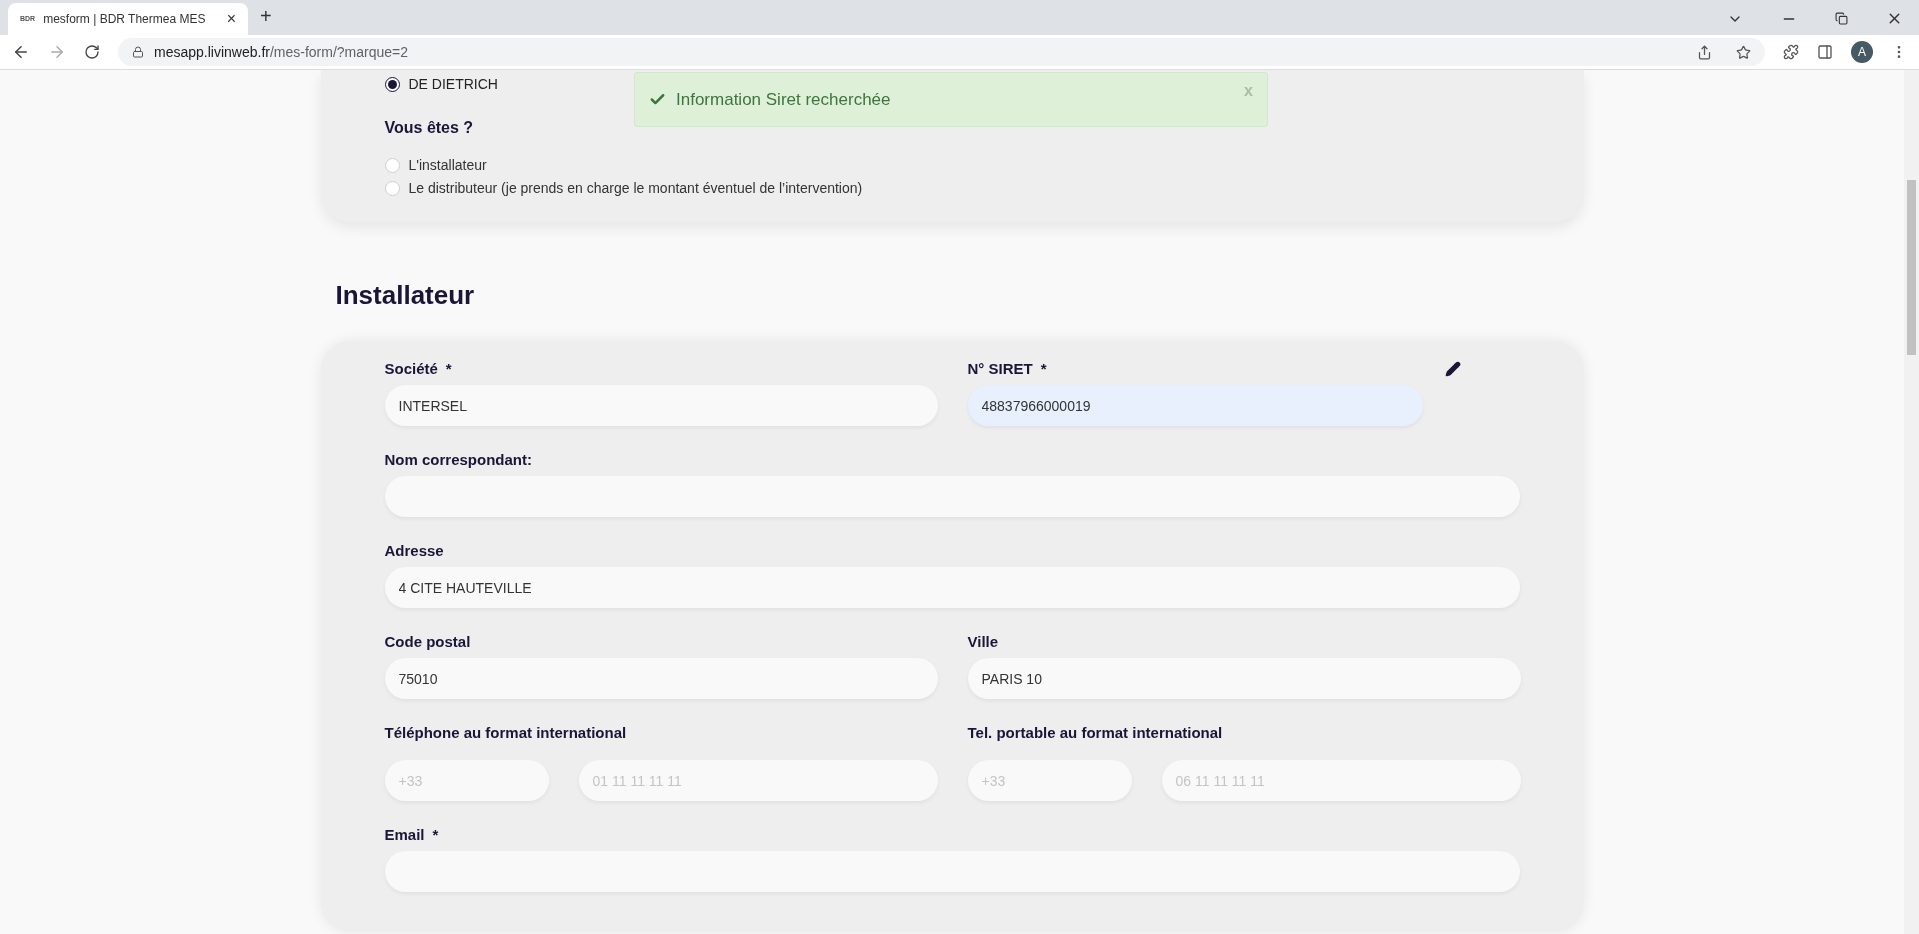 This screenshot has width=1919, height=934. Describe the element at coordinates (983, 641) in the screenshot. I see `field-label: Ville` at that location.